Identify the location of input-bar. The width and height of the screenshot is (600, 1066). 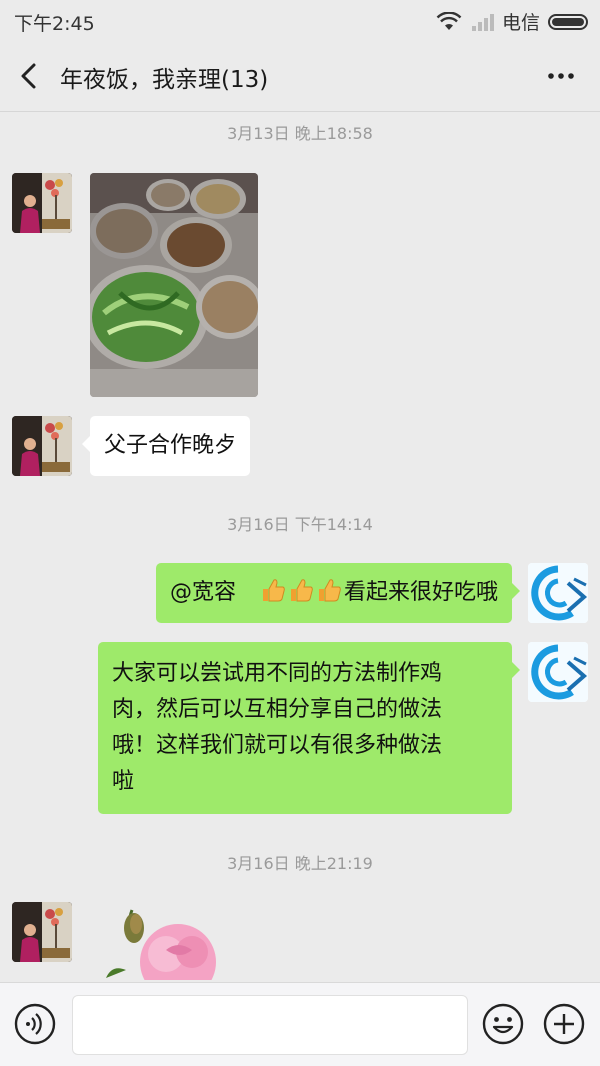
(300, 1024).